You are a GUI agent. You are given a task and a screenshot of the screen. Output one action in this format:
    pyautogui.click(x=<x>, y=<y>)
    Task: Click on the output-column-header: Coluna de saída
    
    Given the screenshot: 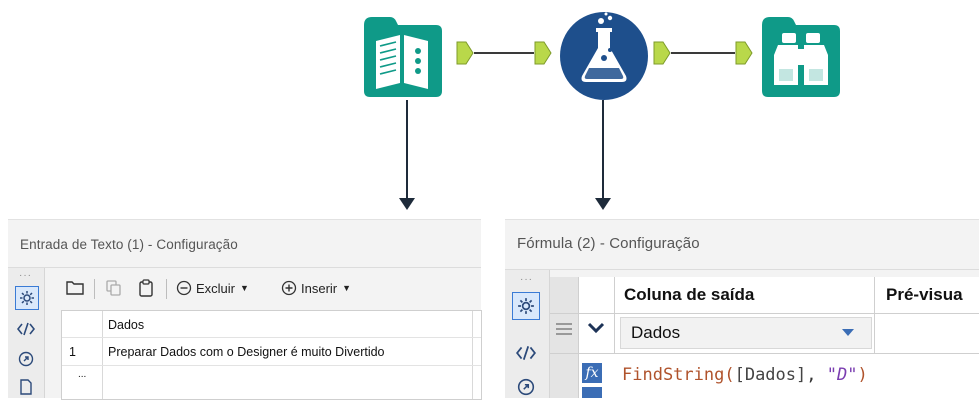 What is the action you would take?
    pyautogui.click(x=689, y=295)
    